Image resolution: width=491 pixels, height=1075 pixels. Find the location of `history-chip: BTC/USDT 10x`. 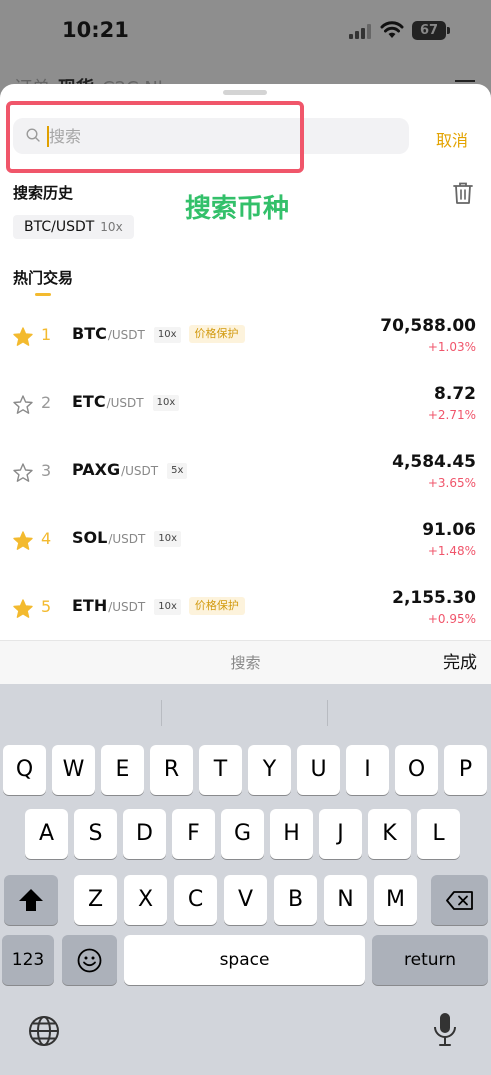

history-chip: BTC/USDT 10x is located at coordinates (73, 227).